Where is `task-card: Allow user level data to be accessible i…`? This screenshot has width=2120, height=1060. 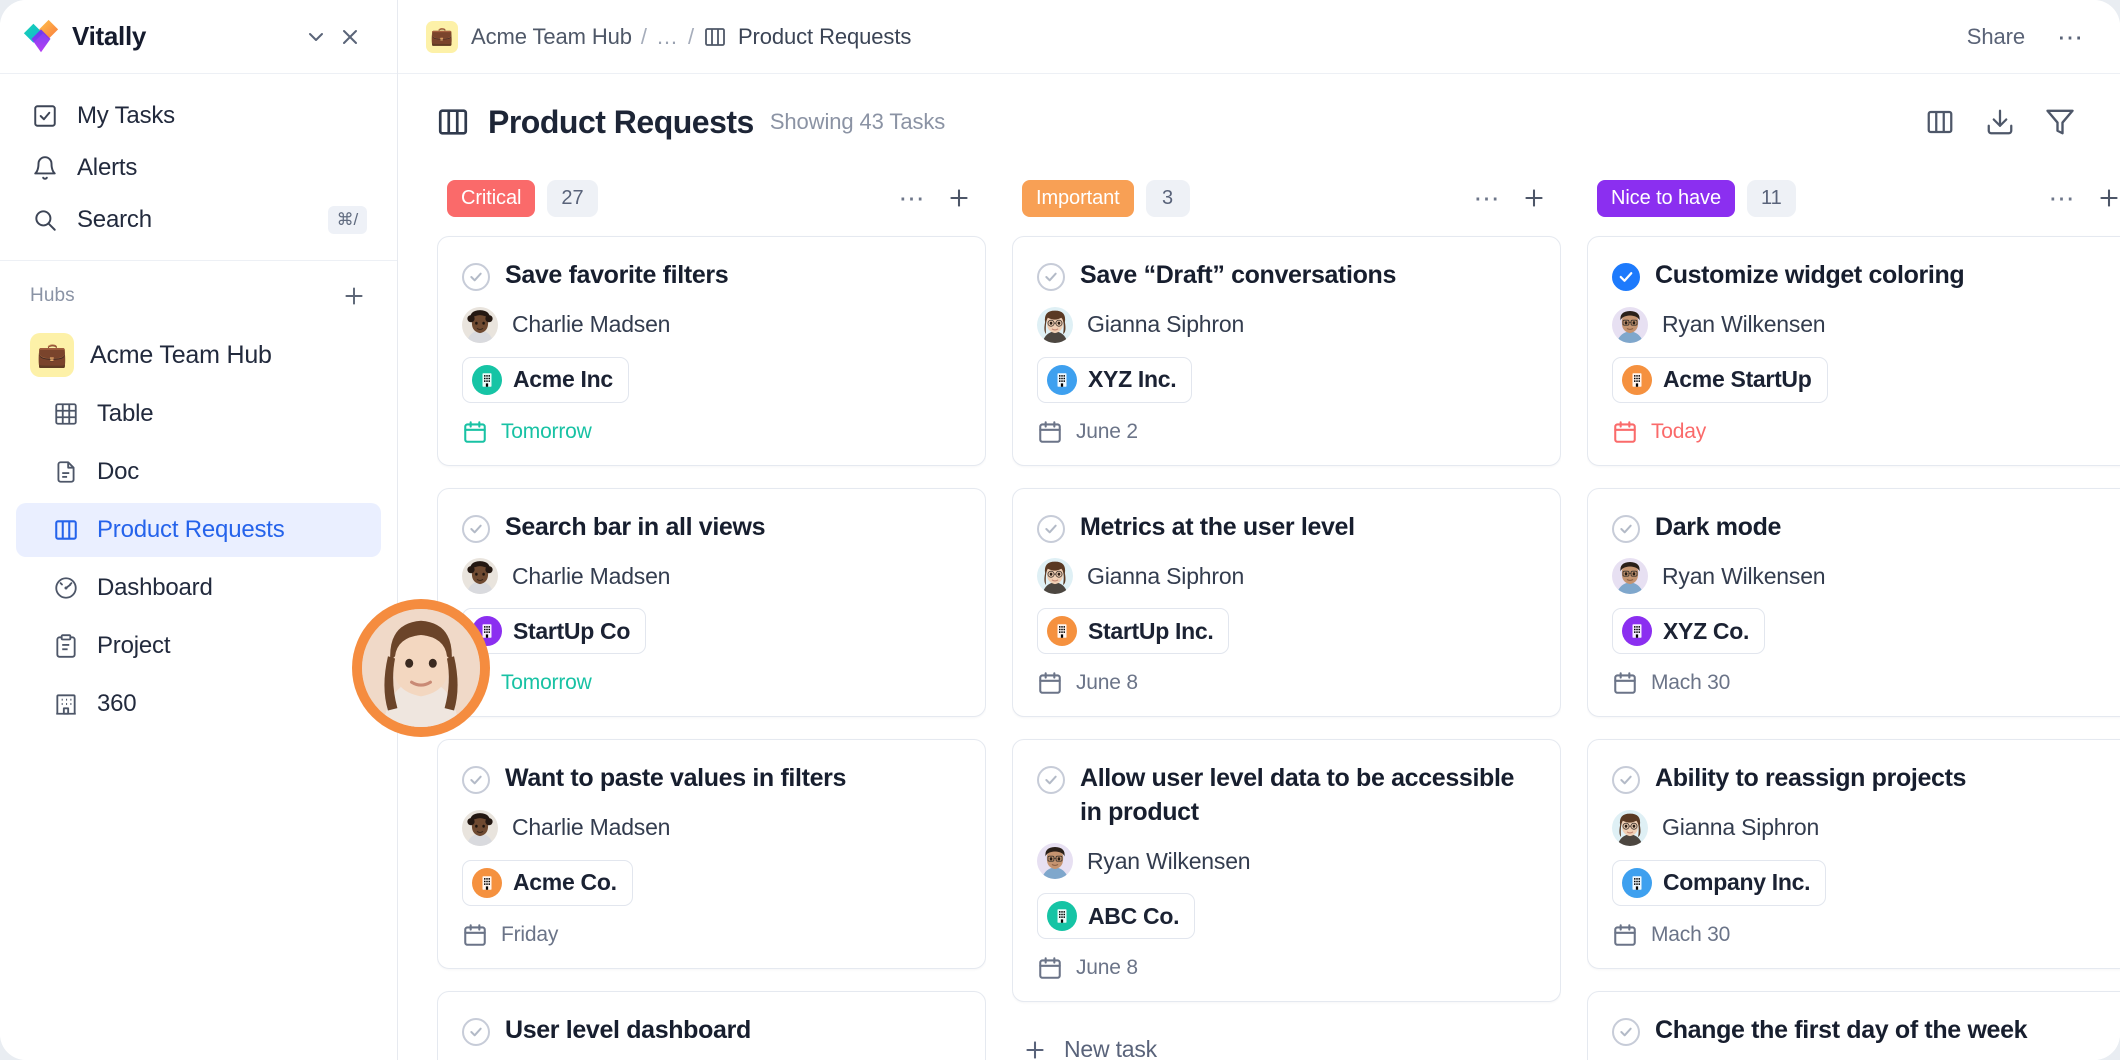 task-card: Allow user level data to be accessible i… is located at coordinates (1286, 870).